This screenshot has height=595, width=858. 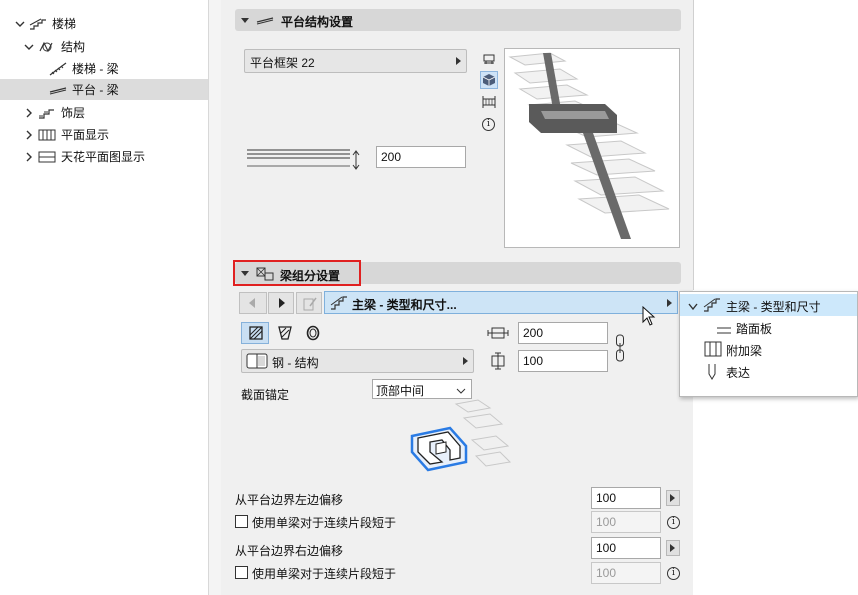 What do you see at coordinates (357, 361) in the screenshot?
I see `material-combo: 钢 - 结构` at bounding box center [357, 361].